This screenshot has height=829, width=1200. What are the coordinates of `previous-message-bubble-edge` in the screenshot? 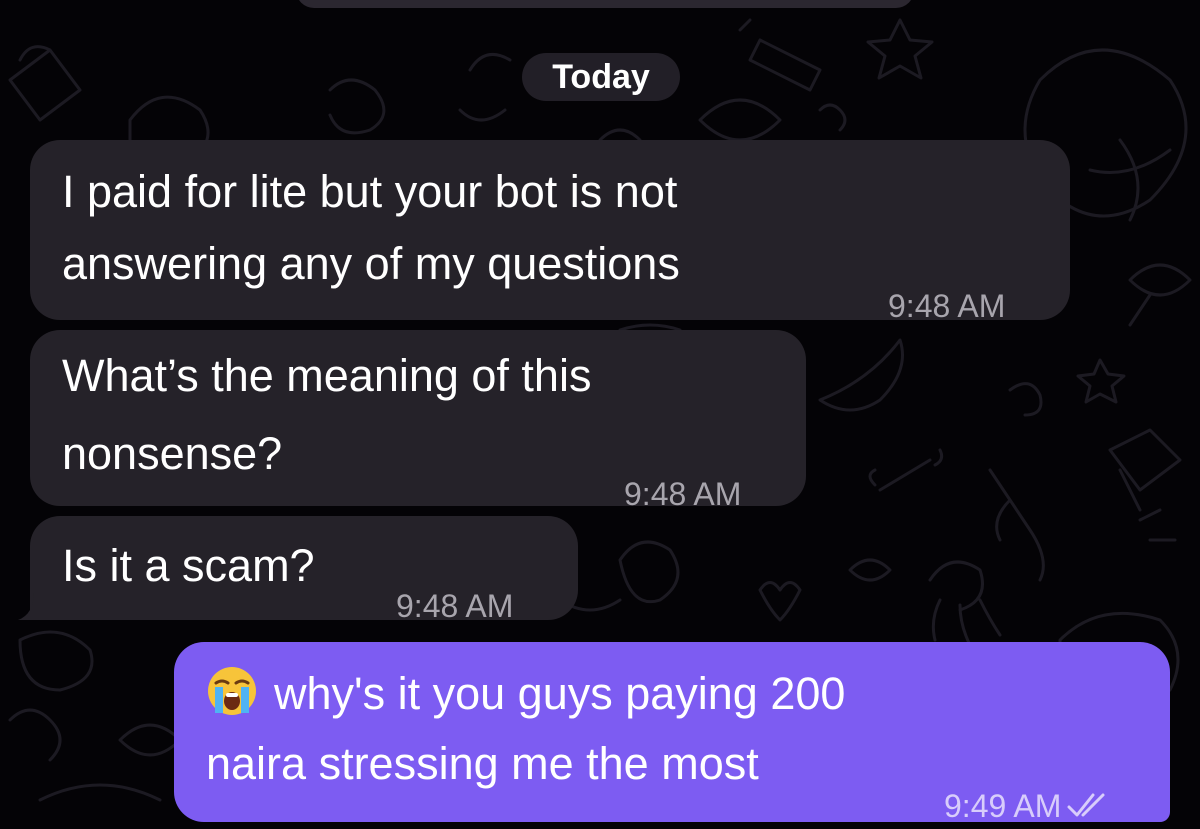 It's located at (605, 4).